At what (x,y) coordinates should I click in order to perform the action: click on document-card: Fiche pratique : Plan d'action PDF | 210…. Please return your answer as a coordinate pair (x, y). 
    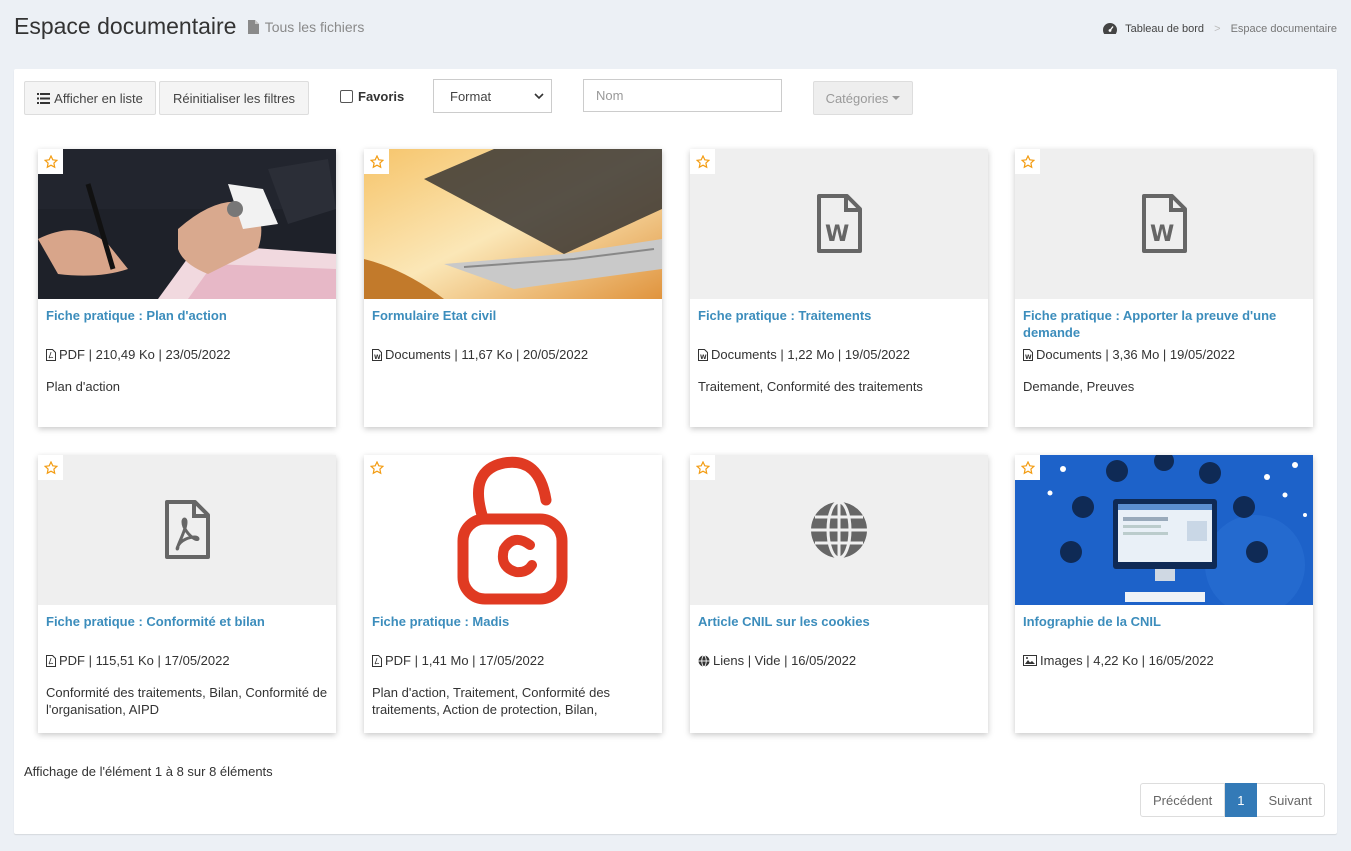
    Looking at the image, I should click on (187, 288).